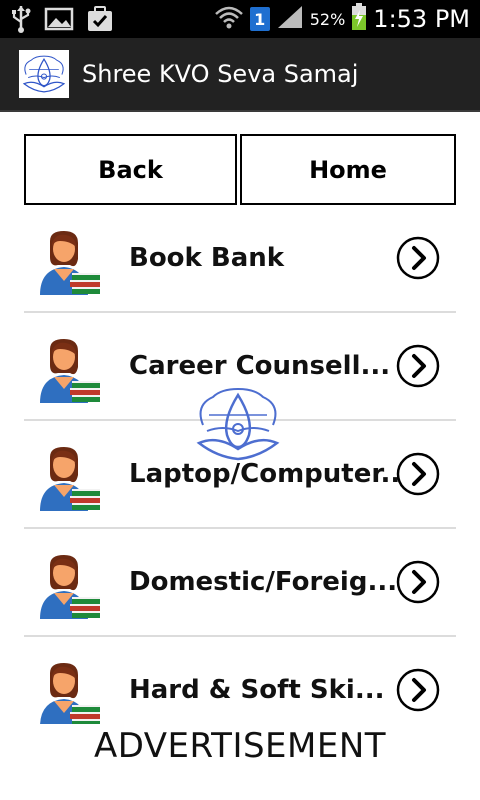 Image resolution: width=480 pixels, height=800 pixels. I want to click on app-title: Shree KVO Seva Samaj, so click(220, 74).